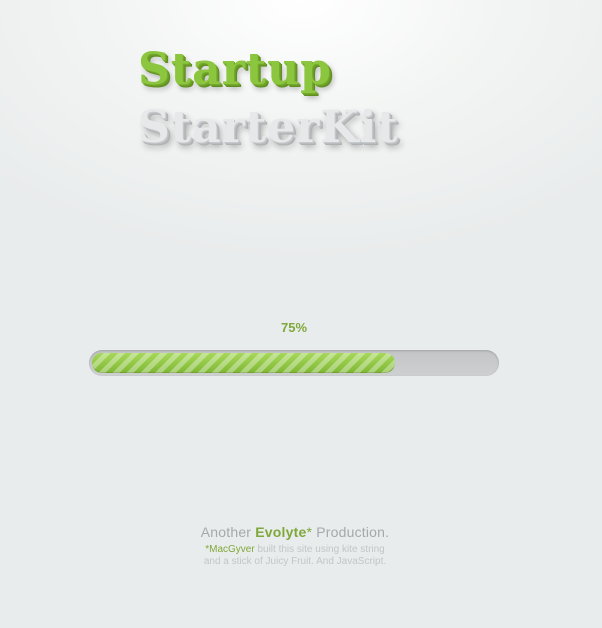 The image size is (602, 628). Describe the element at coordinates (268, 127) in the screenshot. I see `logo-line-starterkit: StarterKit` at that location.